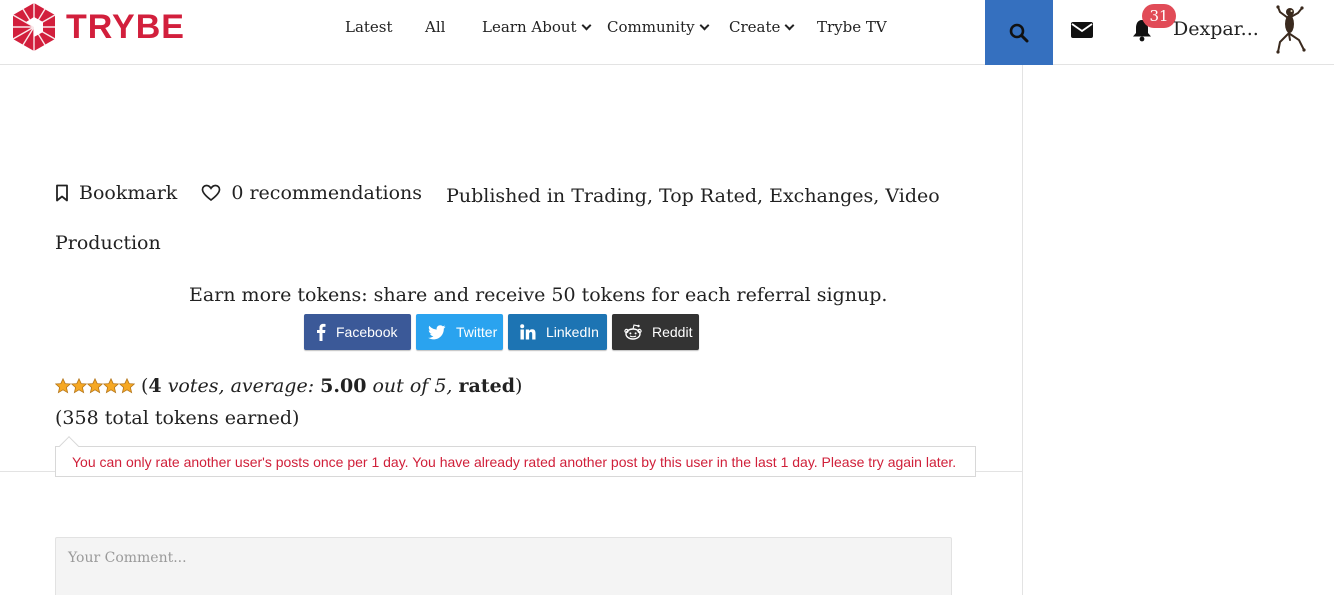 Image resolution: width=1334 pixels, height=595 pixels. I want to click on recommend-button: 0 recommendations, so click(311, 193).